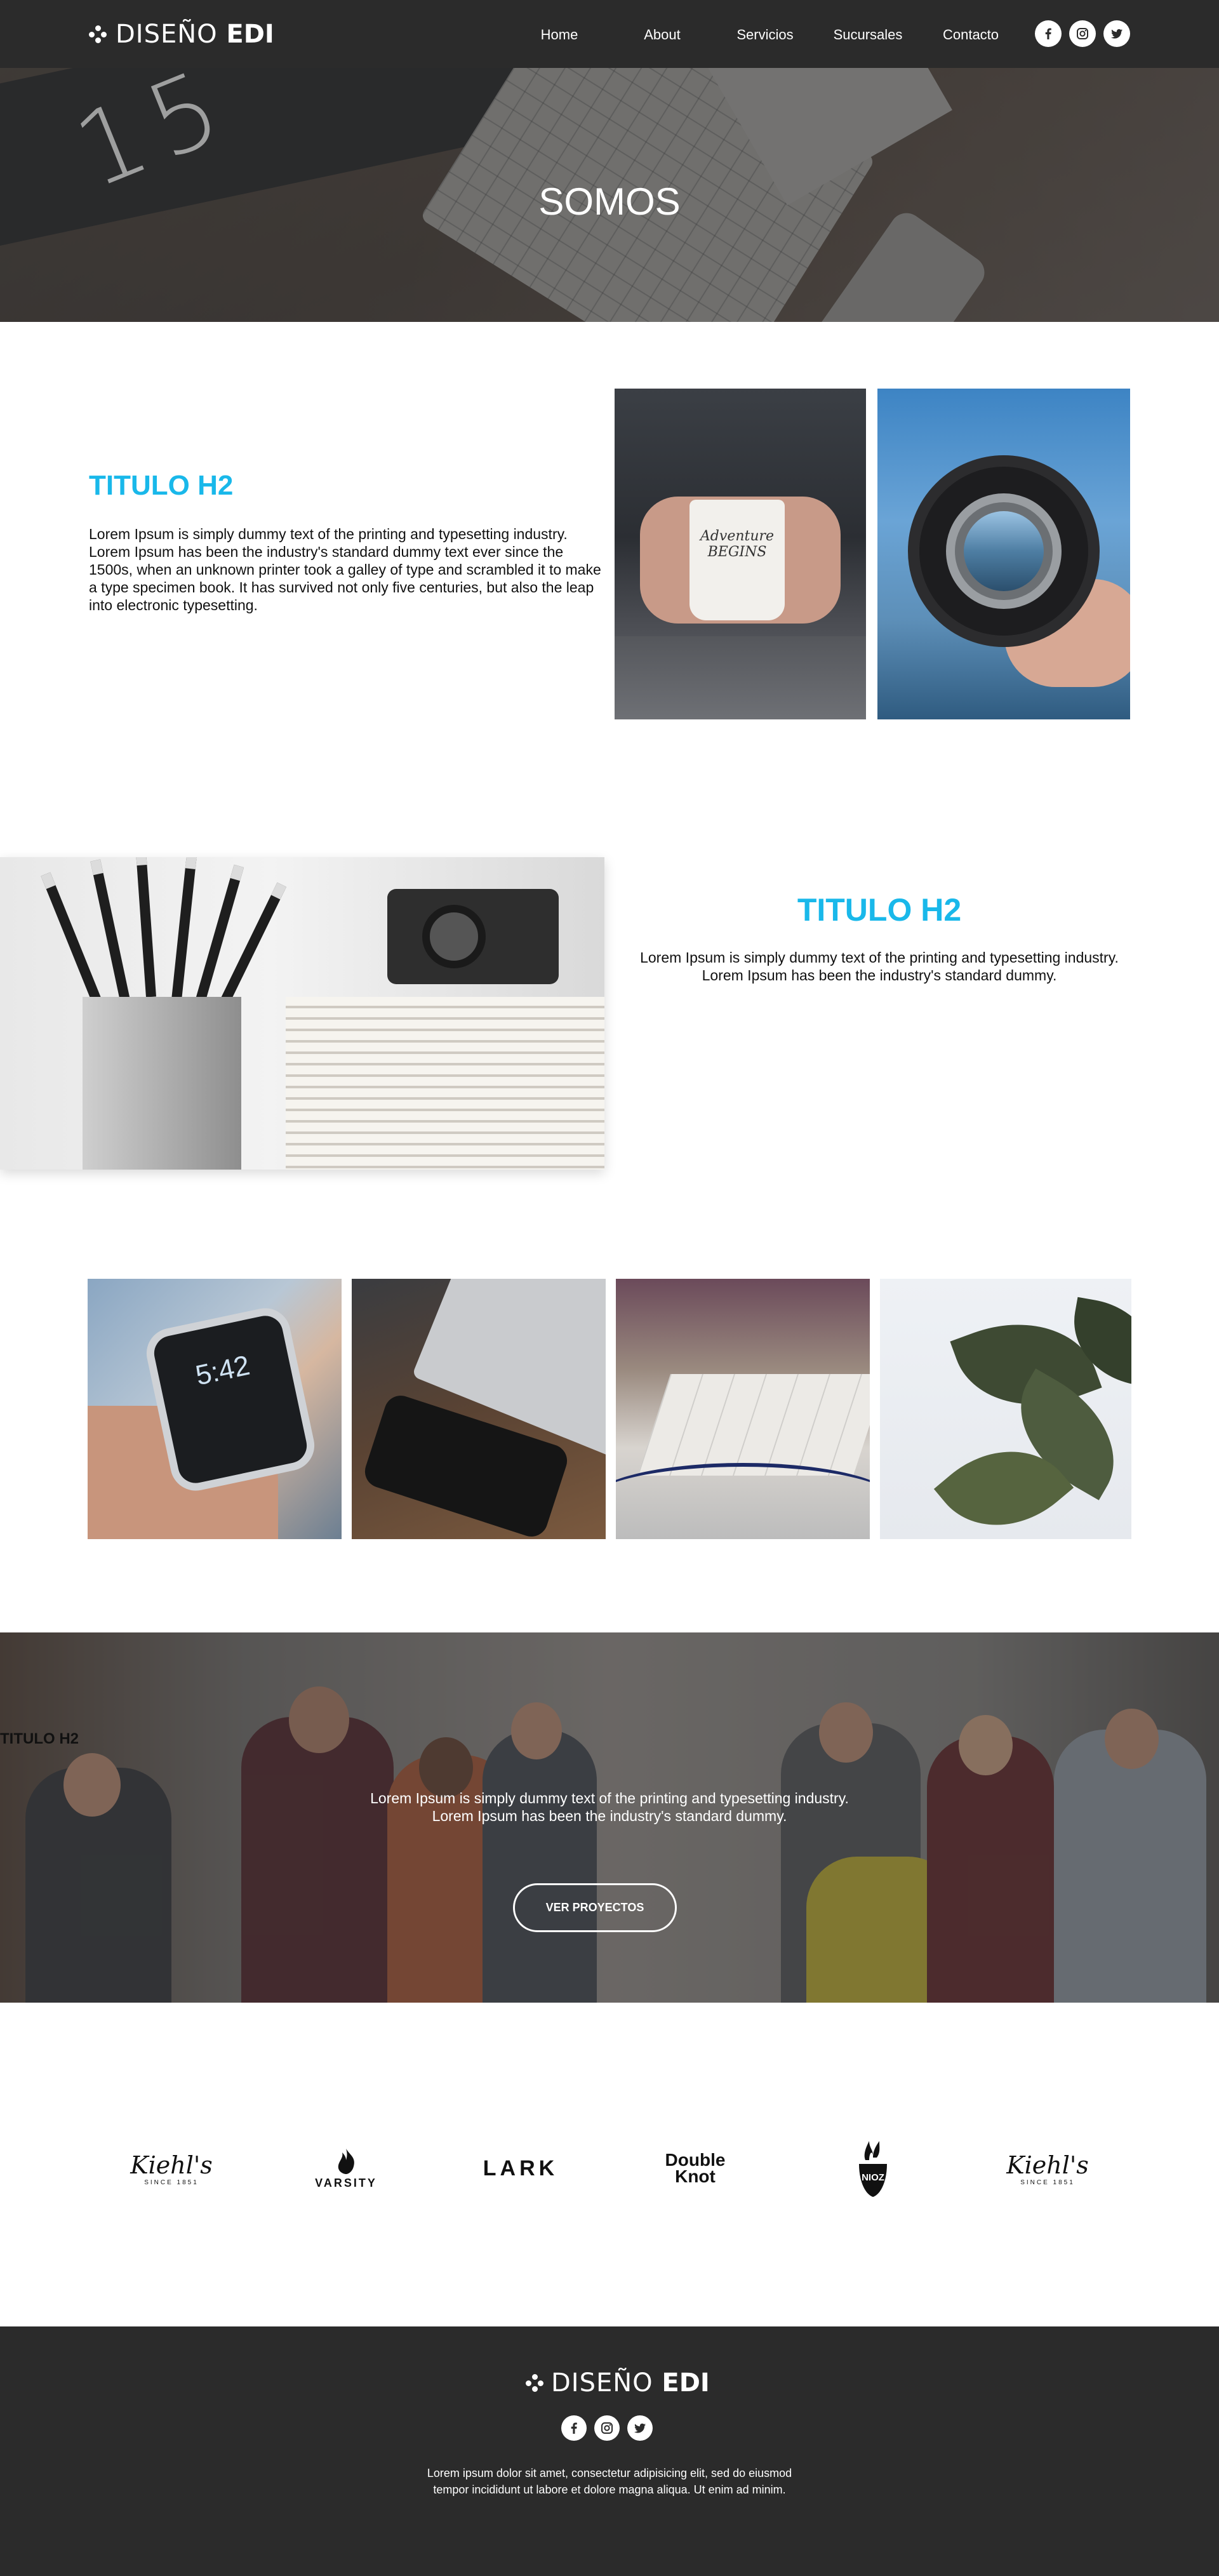 The height and width of the screenshot is (2576, 1219). I want to click on brand-logo-double-knot: Double Knot, so click(695, 2168).